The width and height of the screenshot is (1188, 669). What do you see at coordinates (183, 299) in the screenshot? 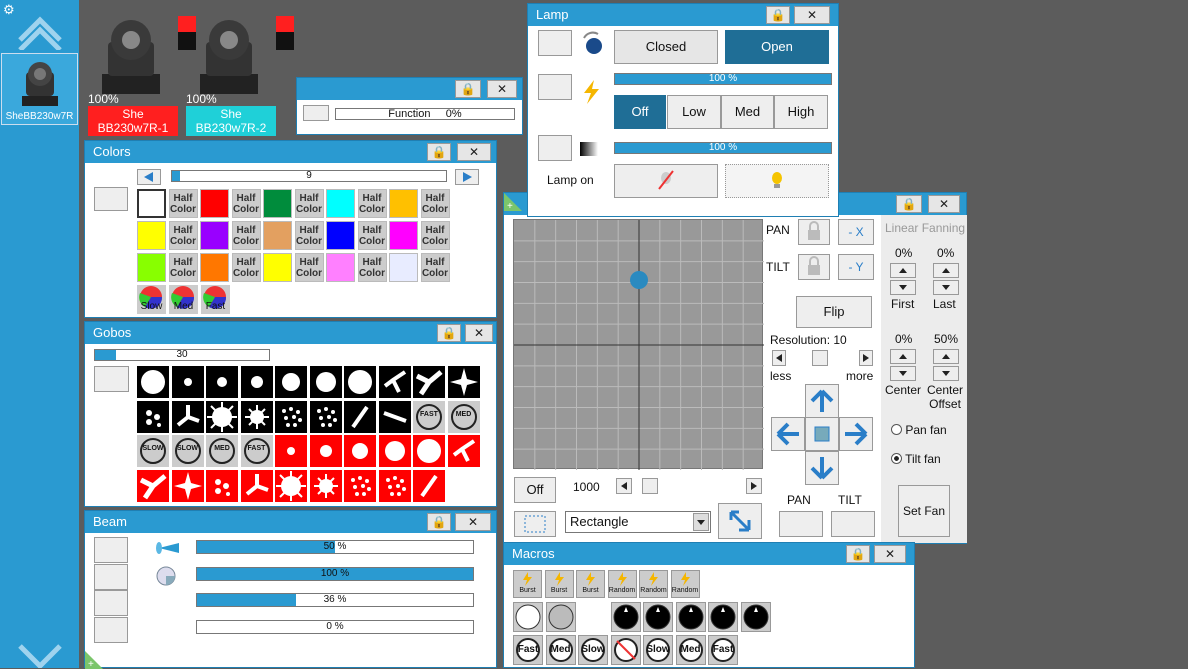
I see `color-med-button: Med` at bounding box center [183, 299].